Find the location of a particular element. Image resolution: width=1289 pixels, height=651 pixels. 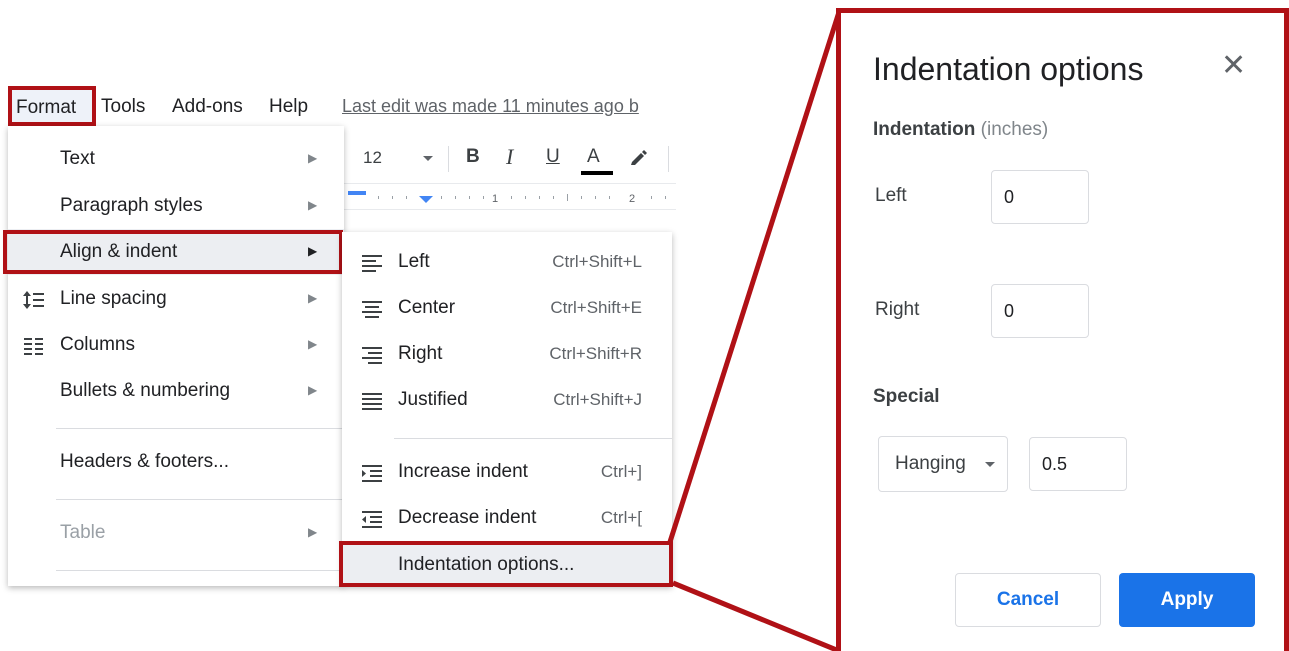

formatting-toolbar: 12 B I U A is located at coordinates (509, 159).